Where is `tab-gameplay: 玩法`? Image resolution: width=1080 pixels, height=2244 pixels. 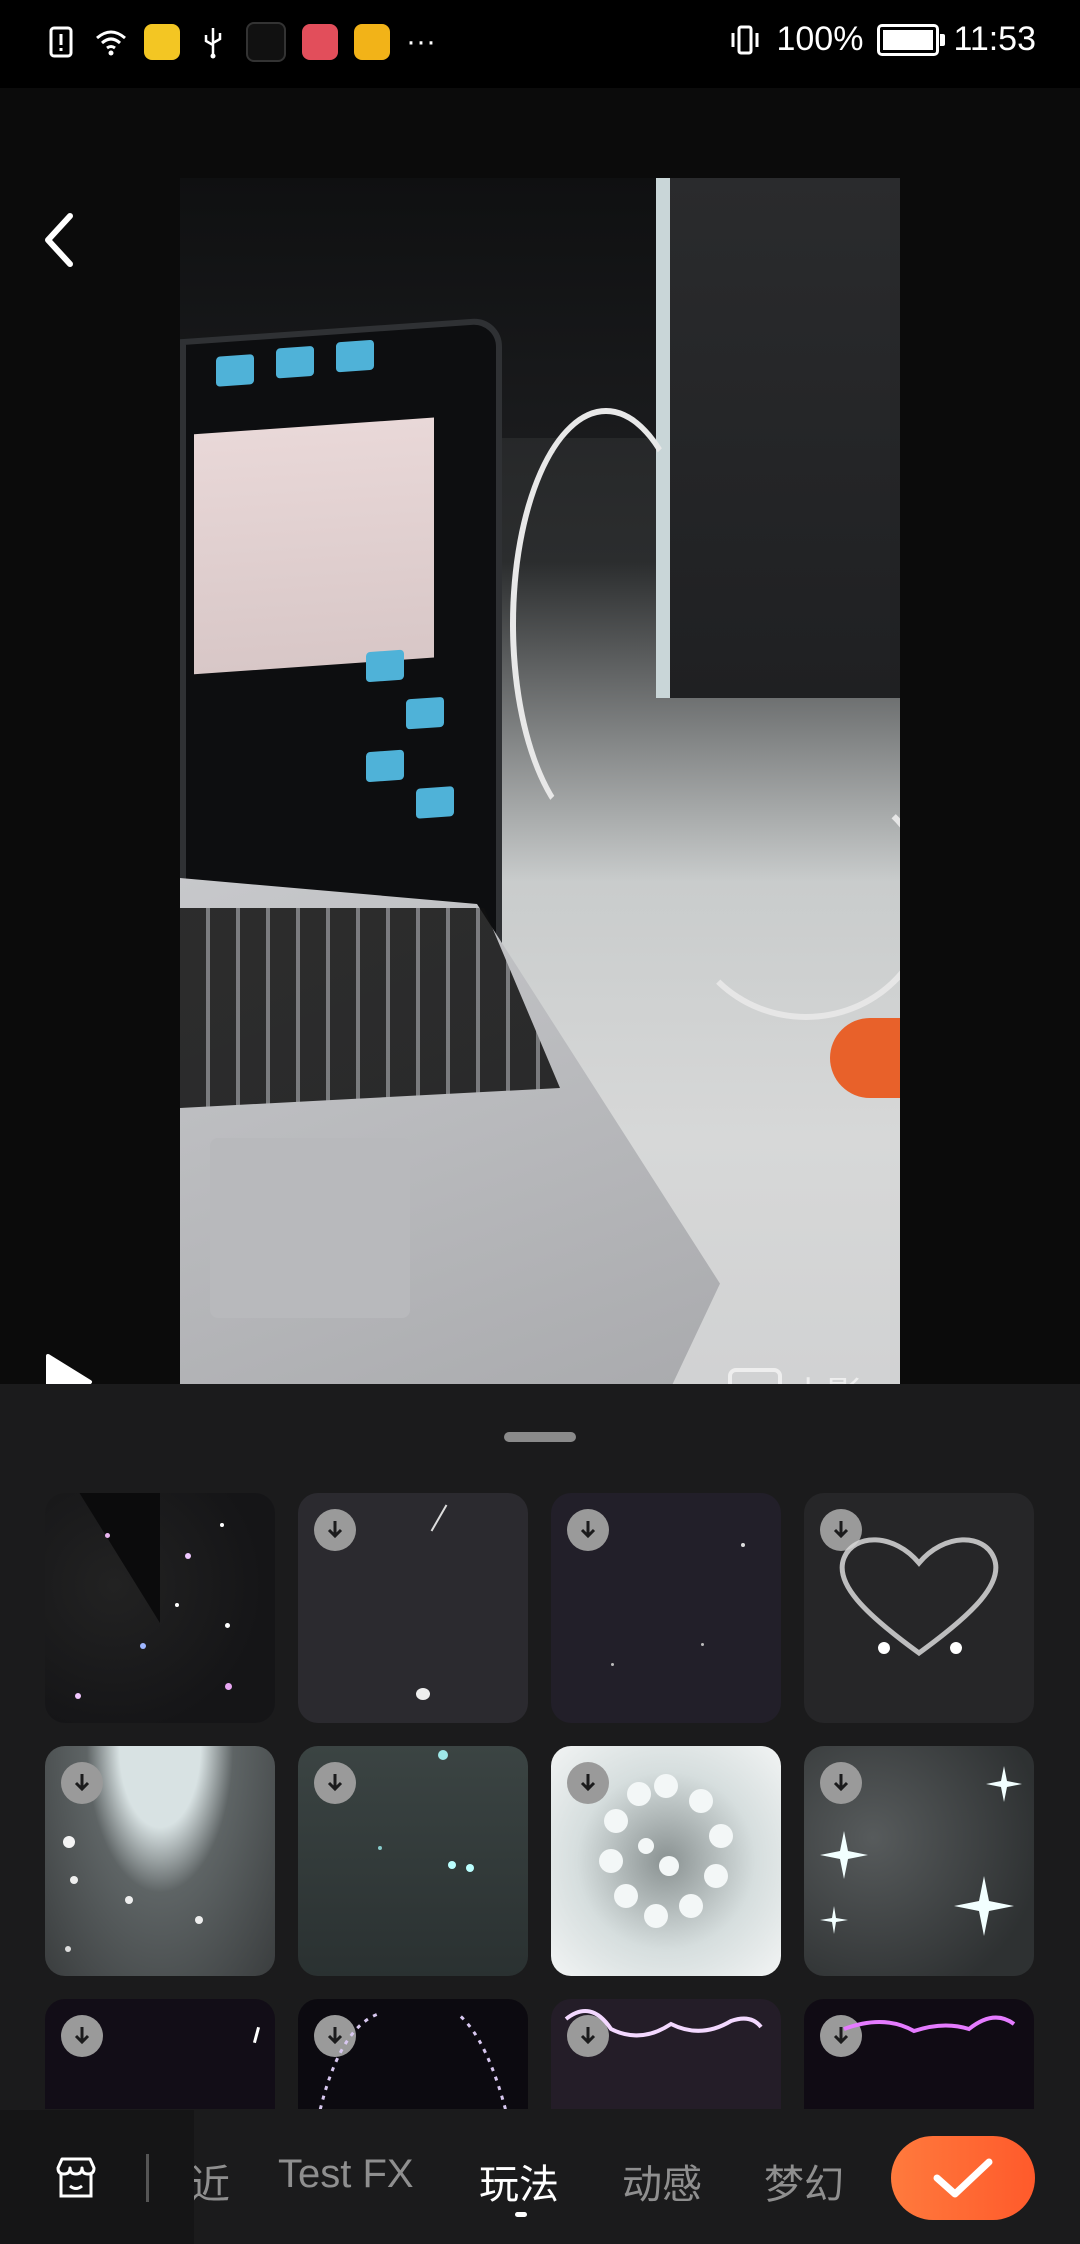
tab-gameplay: 玩法 is located at coordinates (519, 2181).